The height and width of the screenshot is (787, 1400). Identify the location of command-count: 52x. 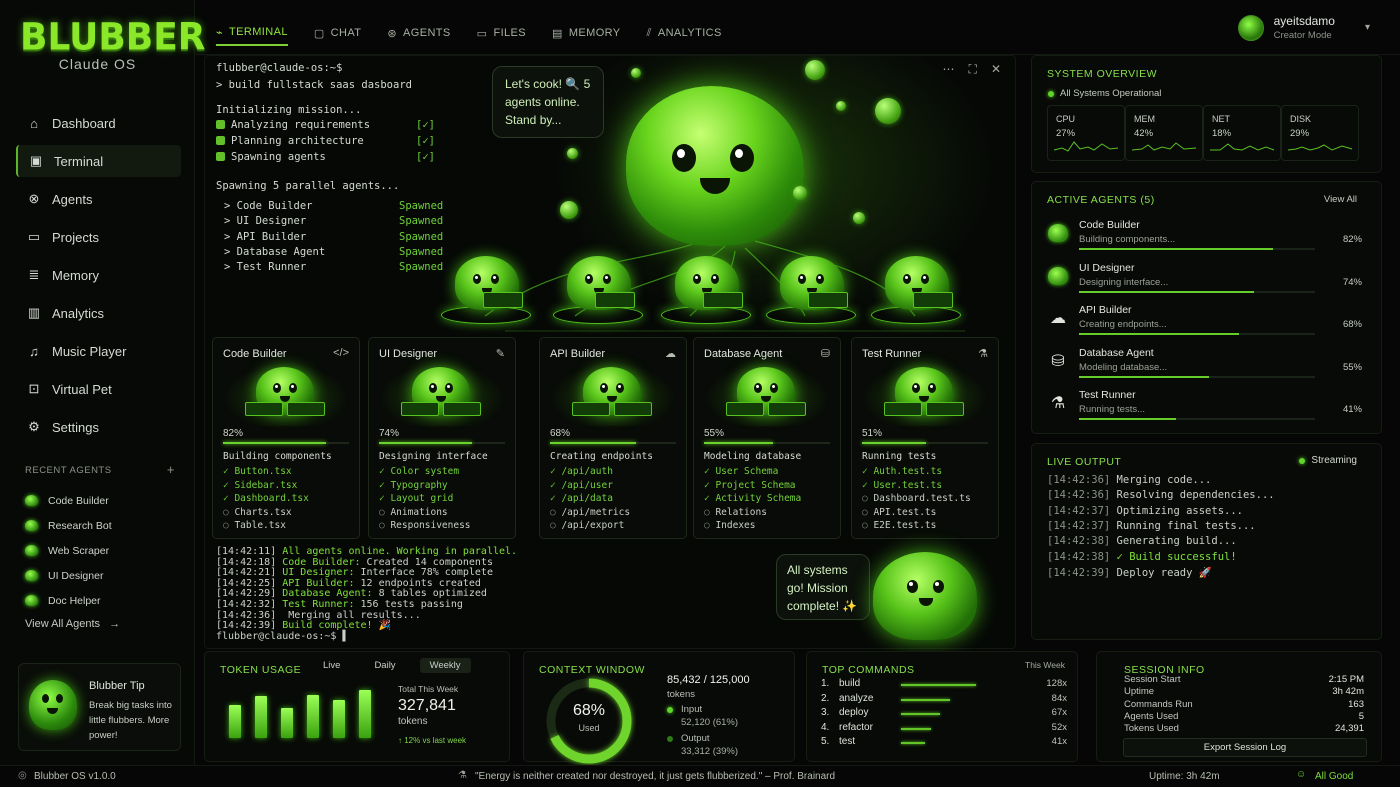
(1059, 727).